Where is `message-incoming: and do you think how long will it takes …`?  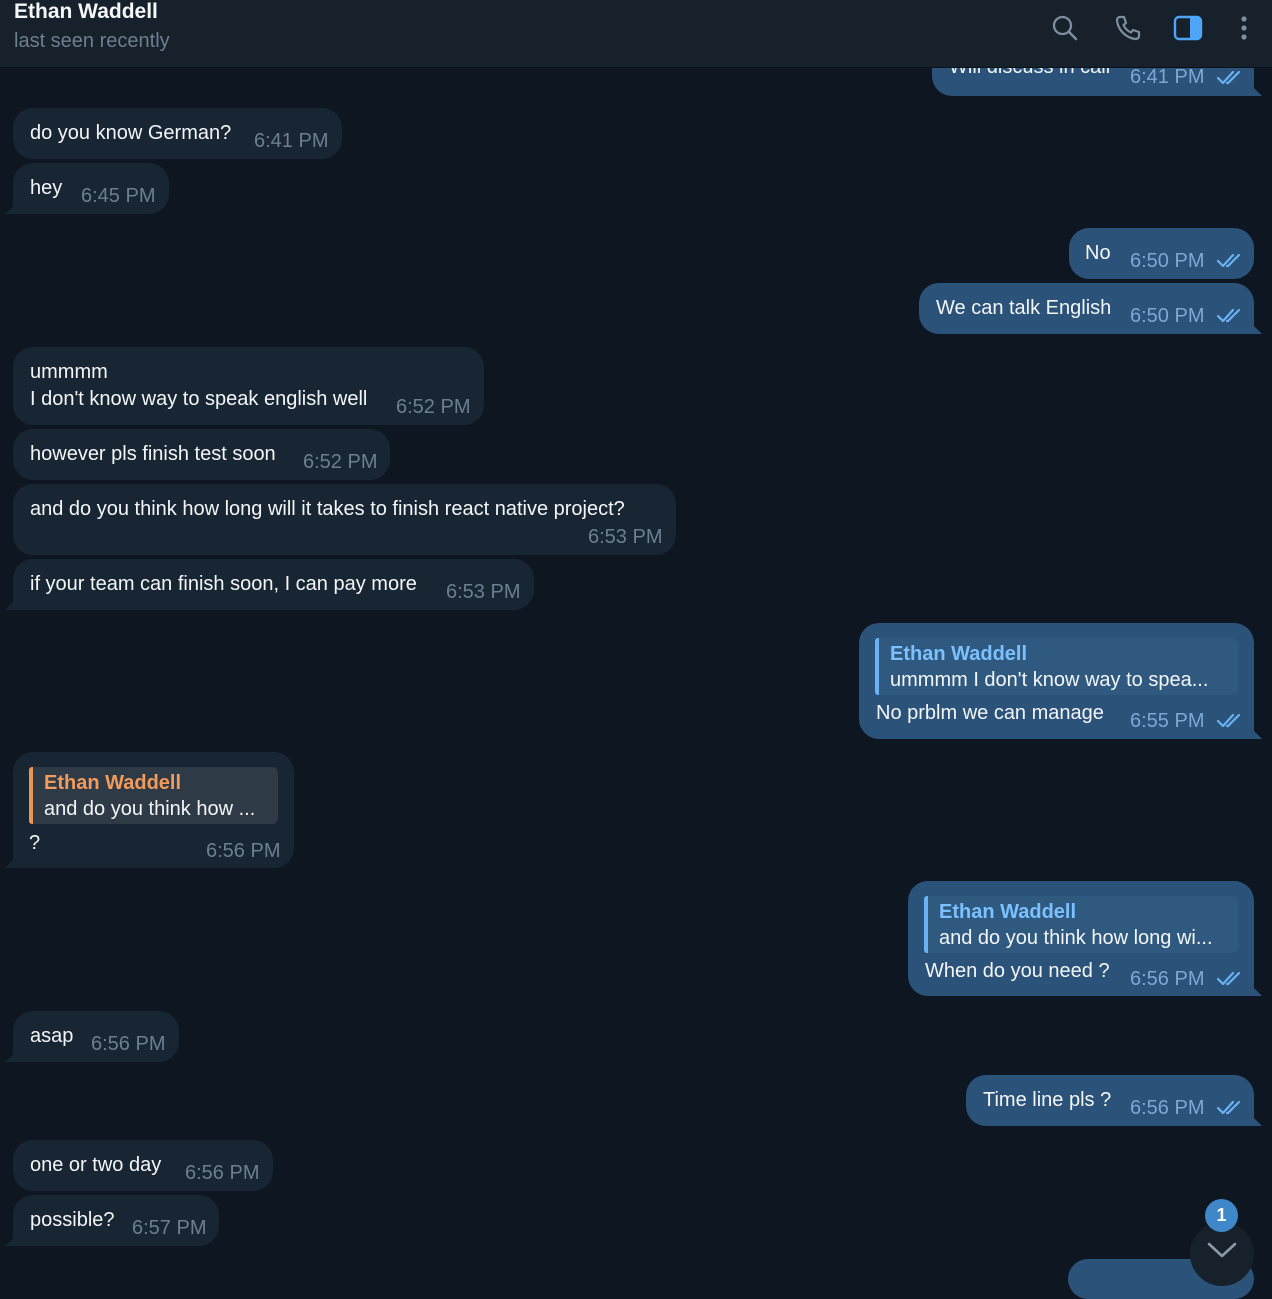
message-incoming: and do you think how long will it takes … is located at coordinates (344, 519).